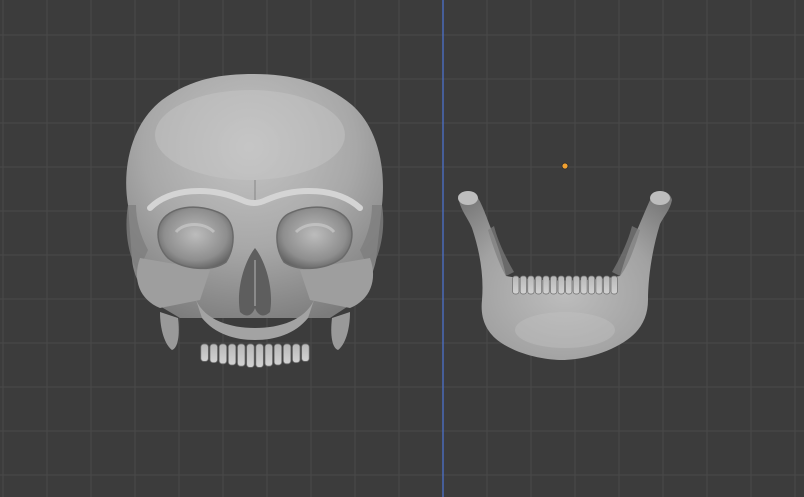 The height and width of the screenshot is (497, 804). Describe the element at coordinates (565, 166) in the screenshot. I see `object-origin-point` at that location.